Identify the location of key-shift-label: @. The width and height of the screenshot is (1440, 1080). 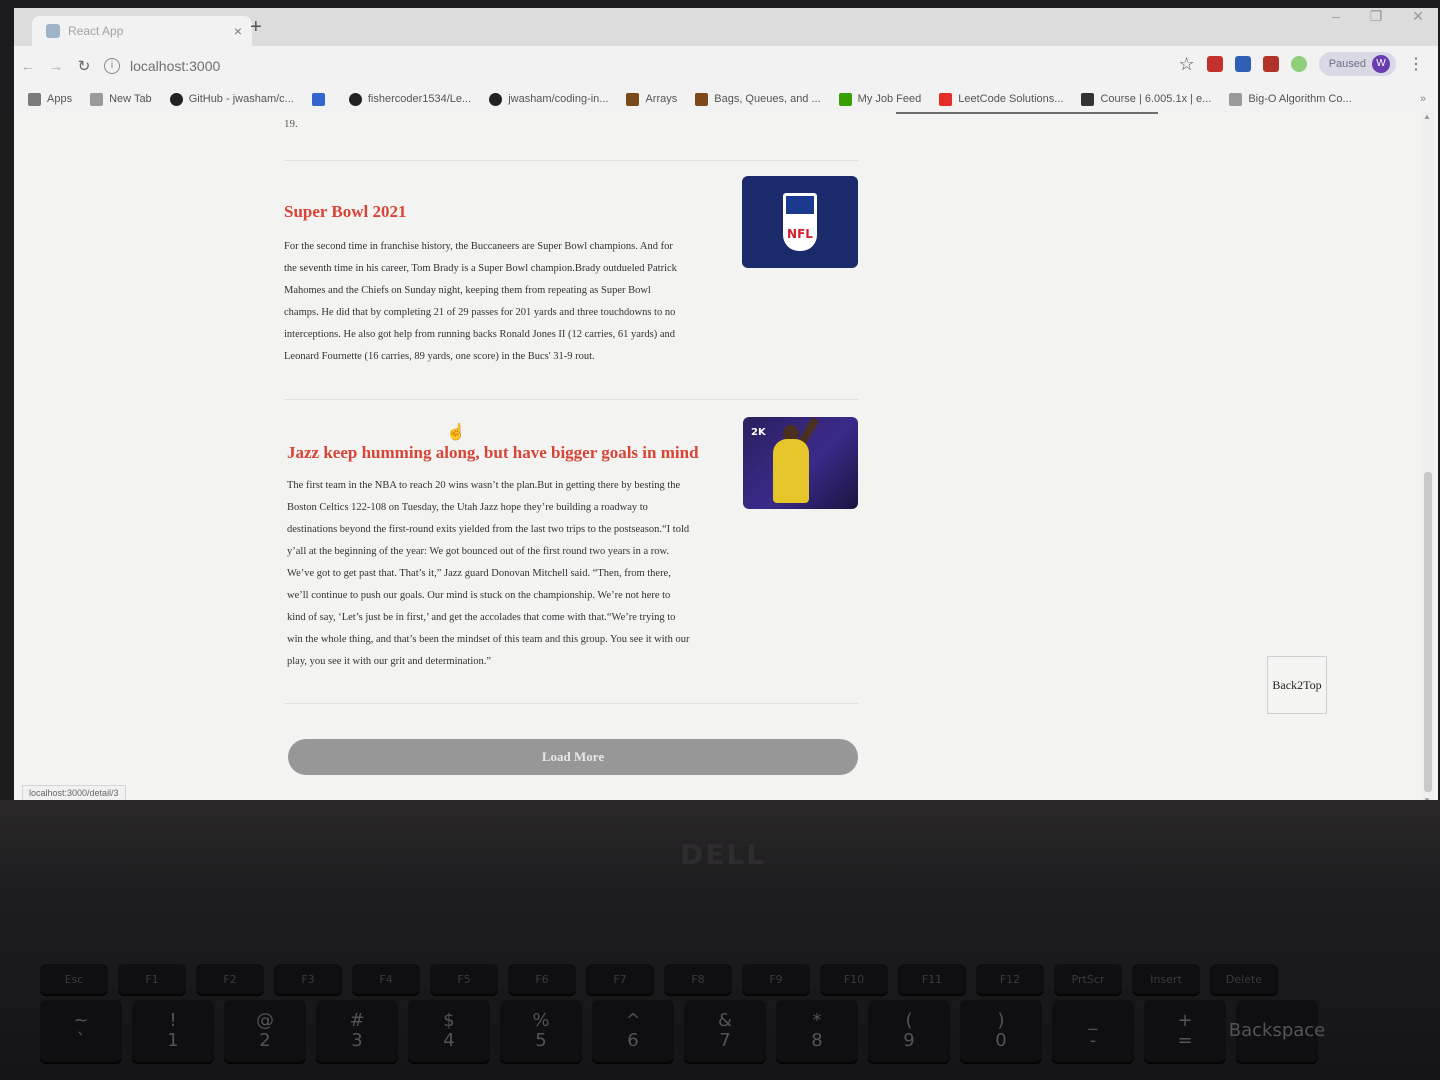
(265, 1020).